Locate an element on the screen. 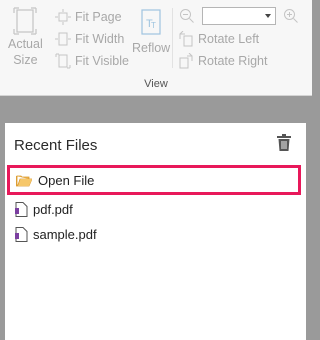 This screenshot has height=340, width=320. actual-size-button: Actual Size is located at coordinates (25, 37).